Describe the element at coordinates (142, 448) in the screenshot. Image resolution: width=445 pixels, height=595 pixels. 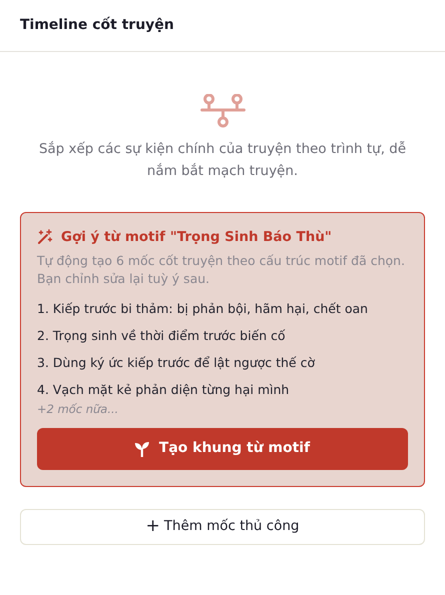
I see `sprout-icon` at that location.